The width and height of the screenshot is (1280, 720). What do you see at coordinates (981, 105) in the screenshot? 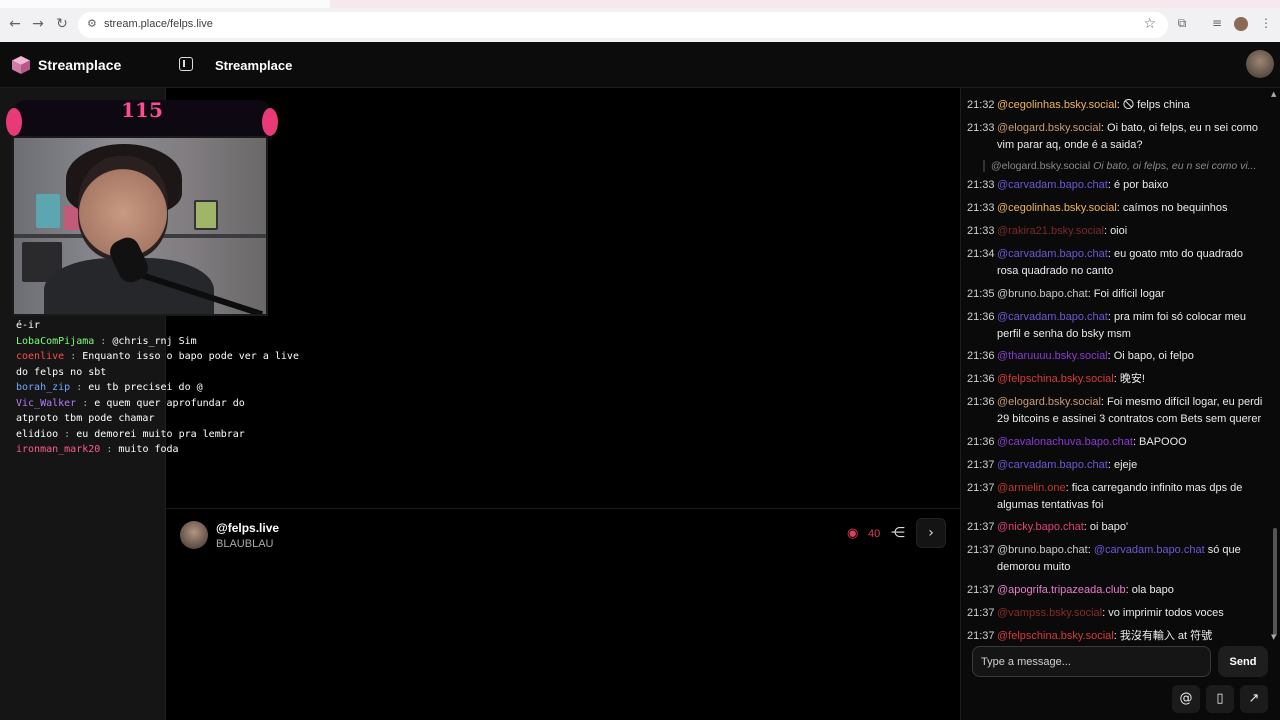
I see `chat-timestamp: 21:32` at bounding box center [981, 105].